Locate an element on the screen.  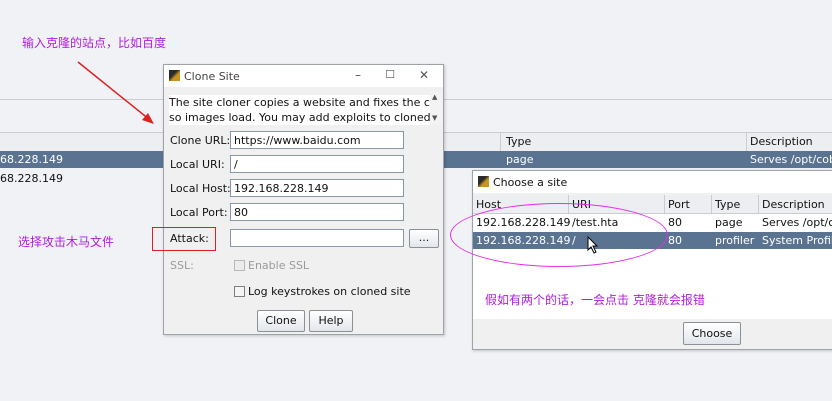
local-port-label: Local Port: is located at coordinates (199, 212).